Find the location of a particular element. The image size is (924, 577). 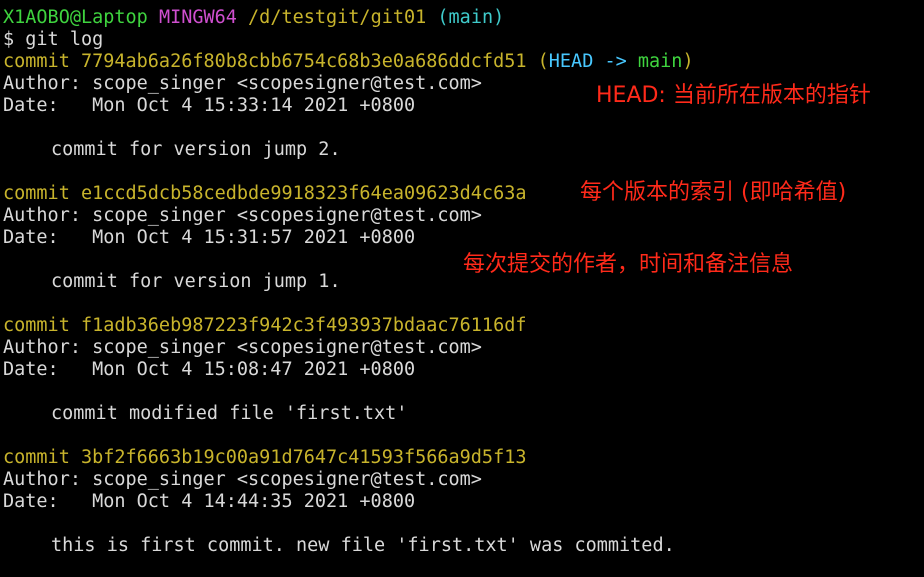

annotation-head-pointer: HEAD: 当前所在版本的指针 is located at coordinates (733, 95).